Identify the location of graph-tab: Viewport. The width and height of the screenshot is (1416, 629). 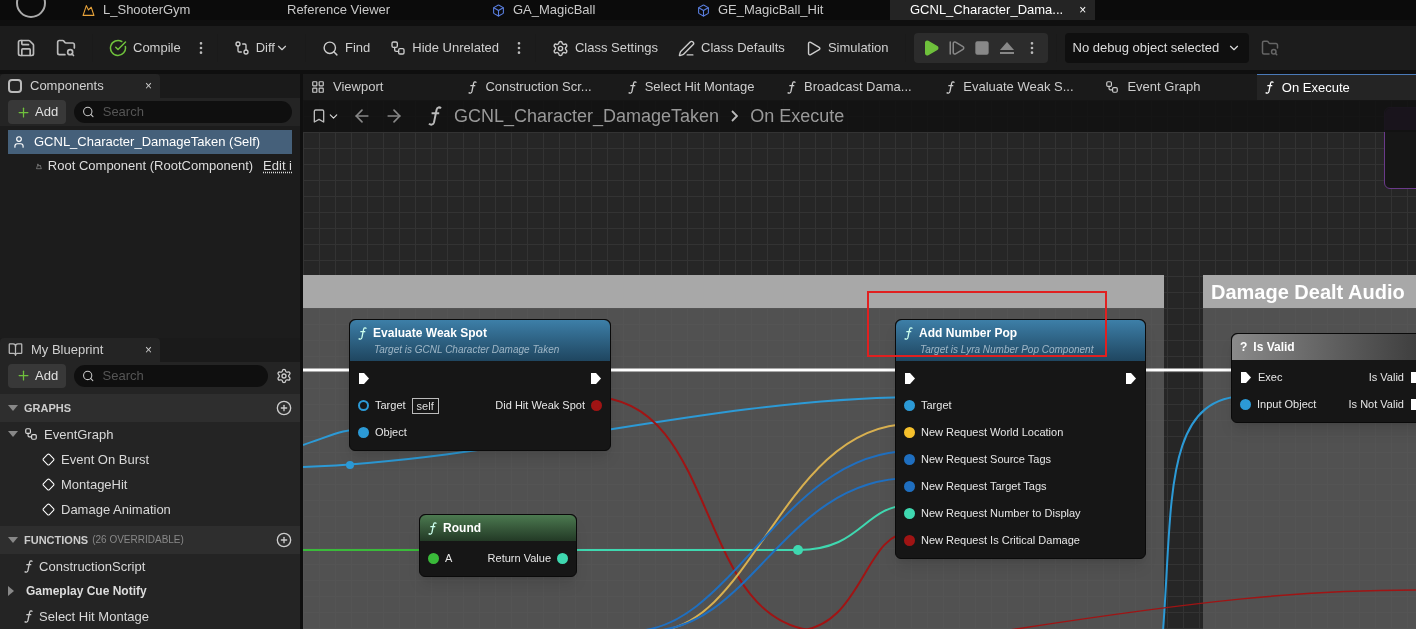
(382, 87).